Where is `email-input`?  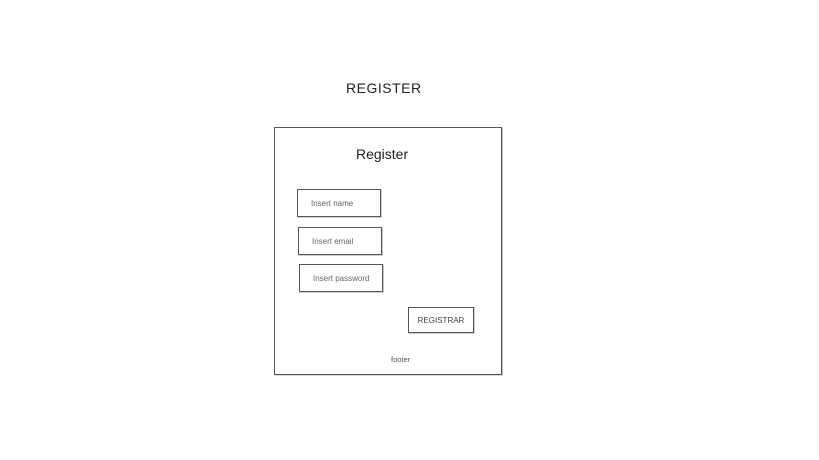
email-input is located at coordinates (340, 241).